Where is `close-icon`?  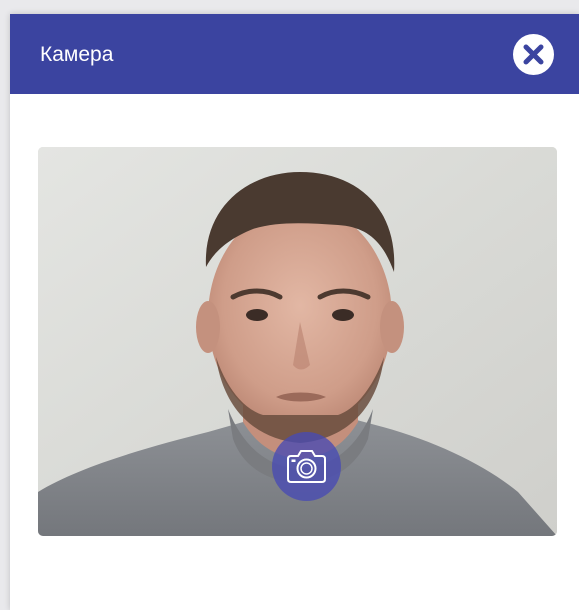
close-icon is located at coordinates (533, 54).